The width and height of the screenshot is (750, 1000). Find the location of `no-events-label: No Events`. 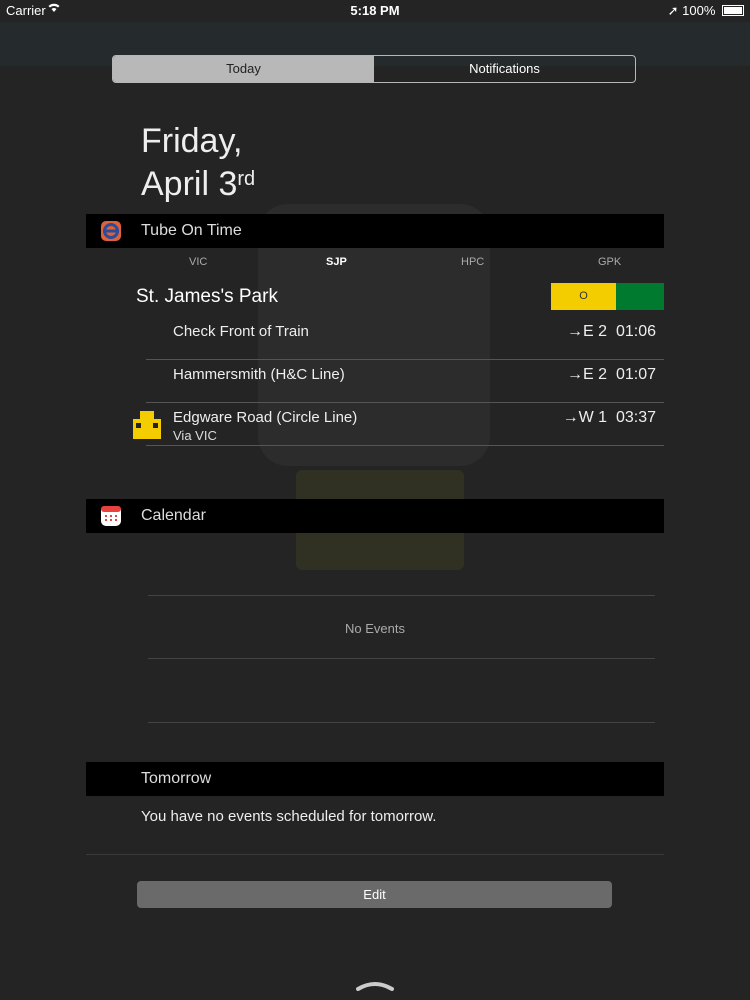

no-events-label: No Events is located at coordinates (375, 628).